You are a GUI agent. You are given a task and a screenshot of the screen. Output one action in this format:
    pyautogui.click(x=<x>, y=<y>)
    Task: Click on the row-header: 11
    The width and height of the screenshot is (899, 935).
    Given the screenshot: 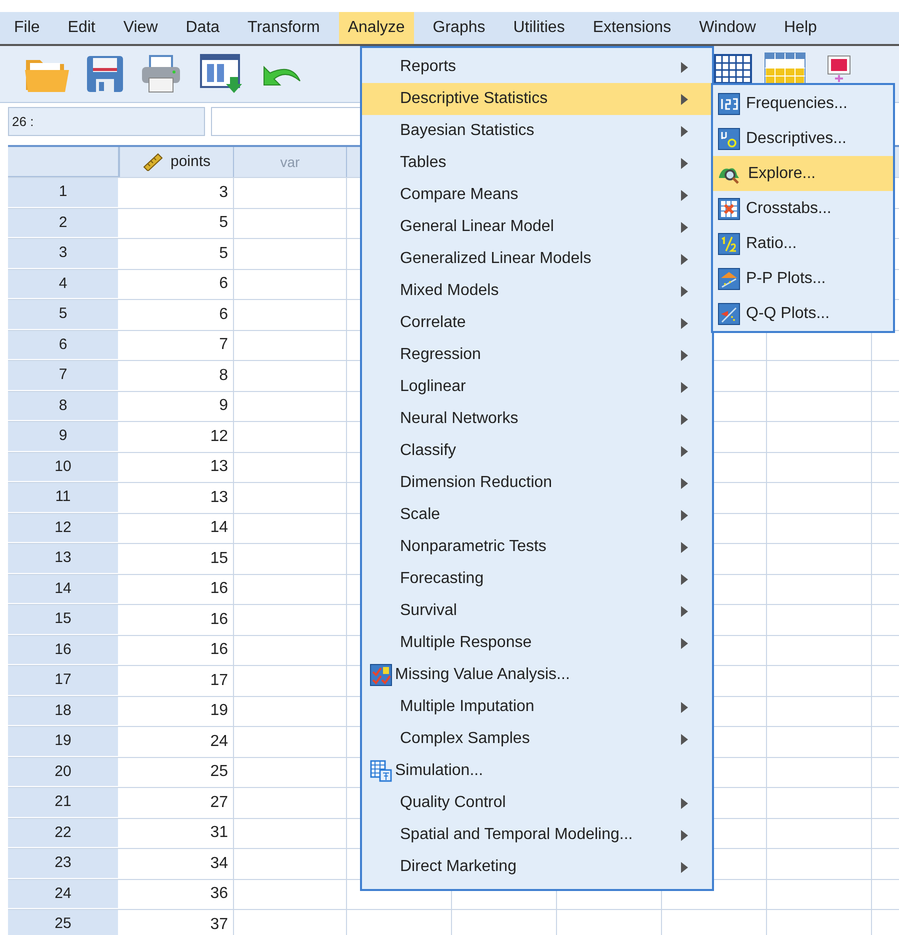 What is the action you would take?
    pyautogui.click(x=64, y=497)
    